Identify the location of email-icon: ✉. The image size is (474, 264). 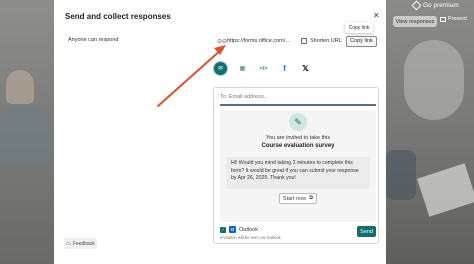
(220, 68).